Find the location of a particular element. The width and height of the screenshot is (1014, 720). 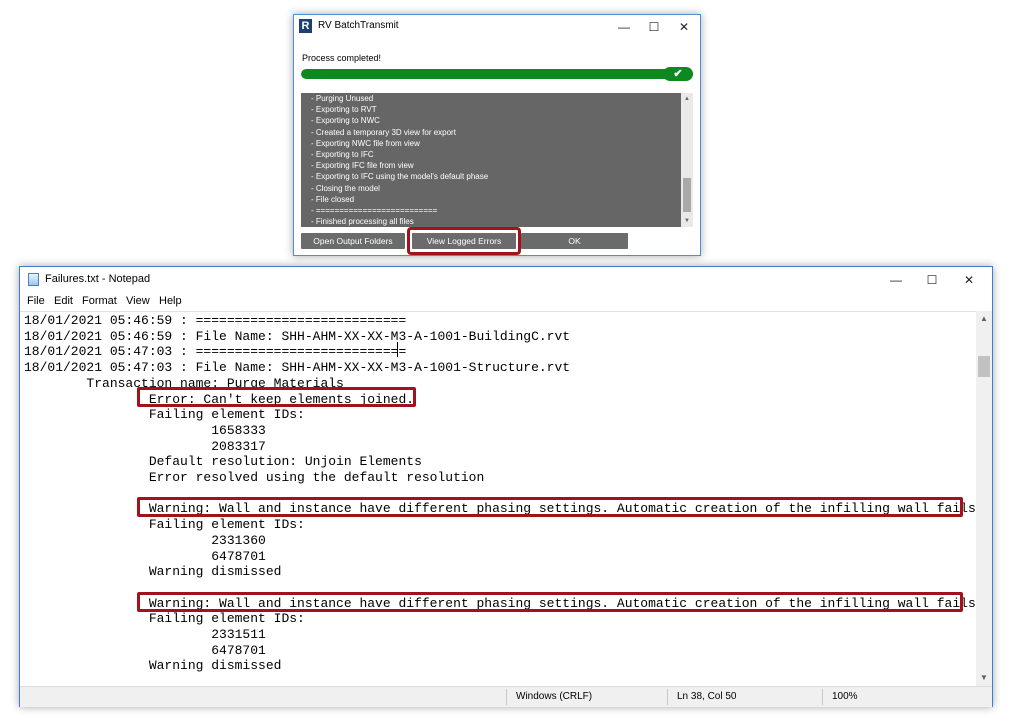

encoding-status: Windows (CRLF) is located at coordinates (554, 696).